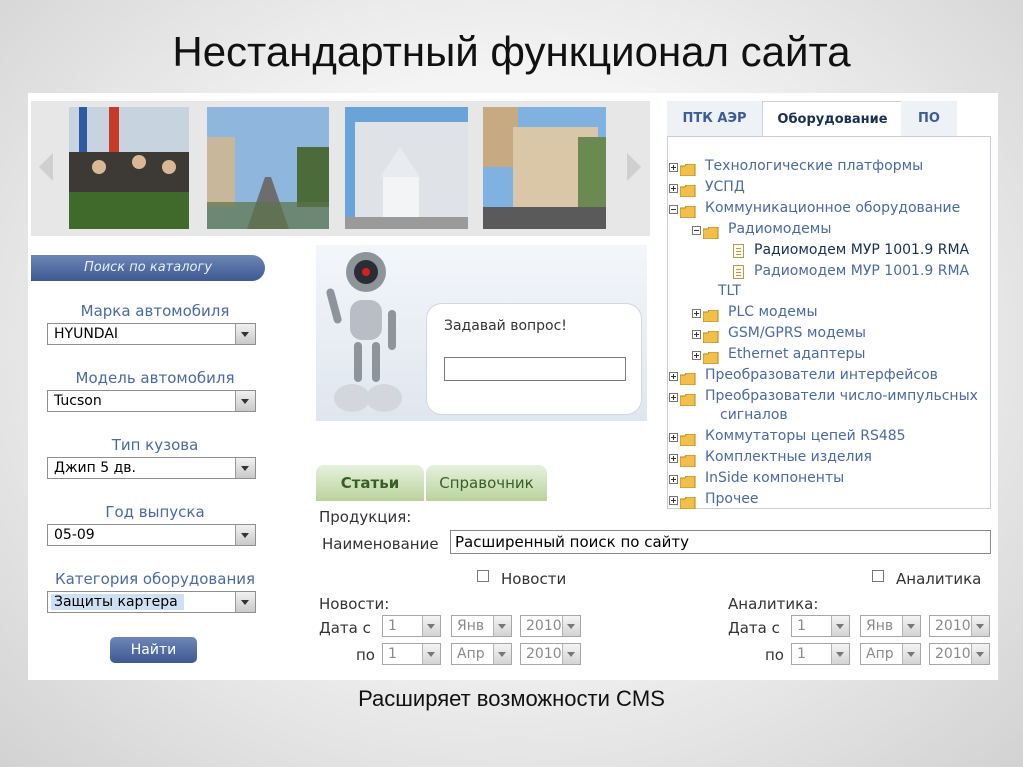  What do you see at coordinates (411, 626) in the screenshot?
I see `news-from-day-select: 1` at bounding box center [411, 626].